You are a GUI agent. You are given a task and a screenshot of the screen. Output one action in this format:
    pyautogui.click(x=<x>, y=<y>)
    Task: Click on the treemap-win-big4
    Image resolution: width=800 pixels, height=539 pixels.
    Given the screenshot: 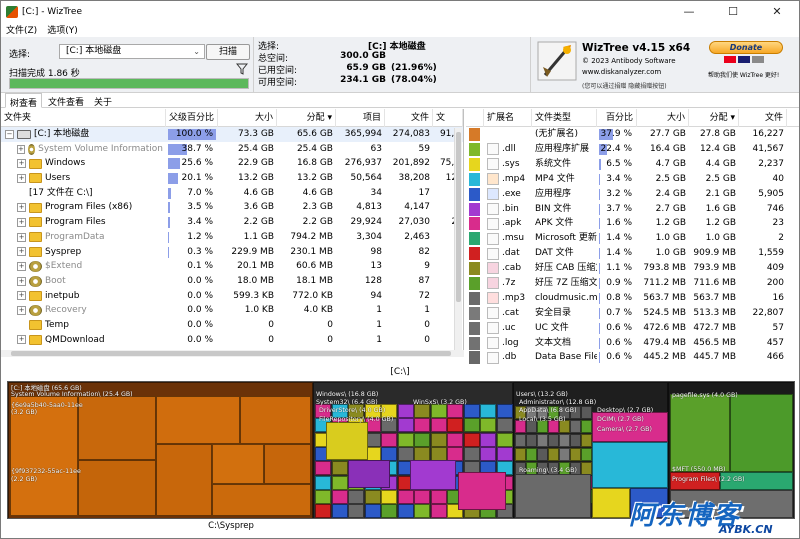 What is the action you would take?
    pyautogui.click(x=347, y=441)
    